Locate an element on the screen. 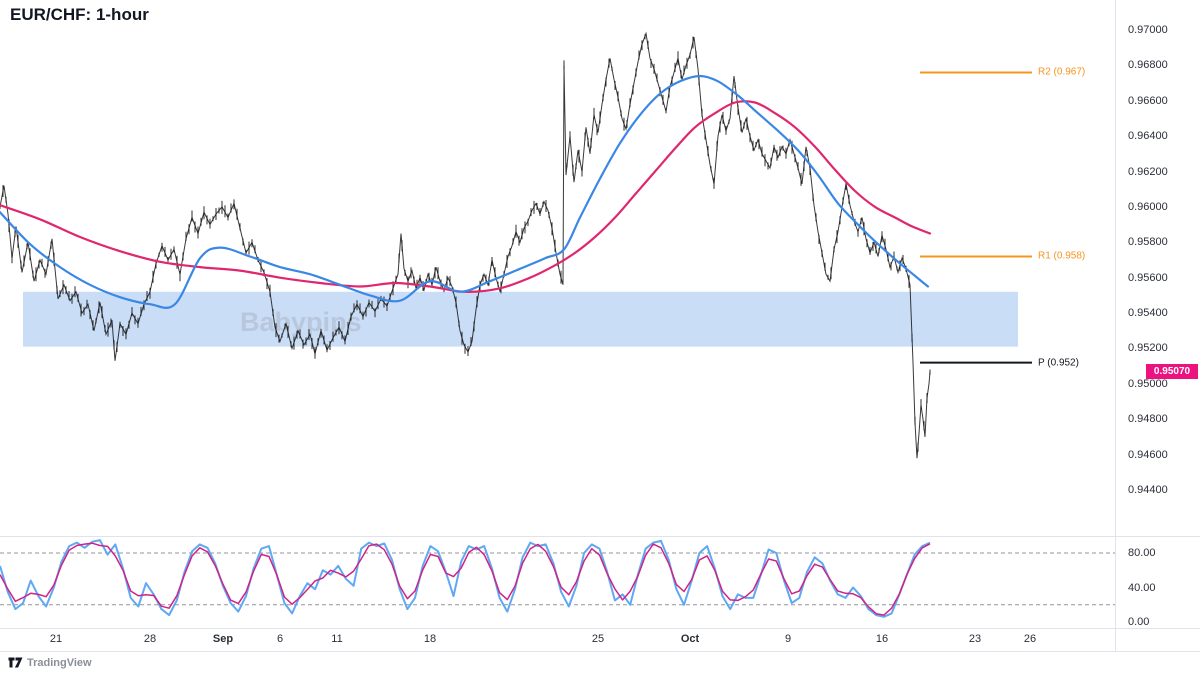 This screenshot has width=1200, height=675. price-tick-label: 0.95000 is located at coordinates (1148, 383).